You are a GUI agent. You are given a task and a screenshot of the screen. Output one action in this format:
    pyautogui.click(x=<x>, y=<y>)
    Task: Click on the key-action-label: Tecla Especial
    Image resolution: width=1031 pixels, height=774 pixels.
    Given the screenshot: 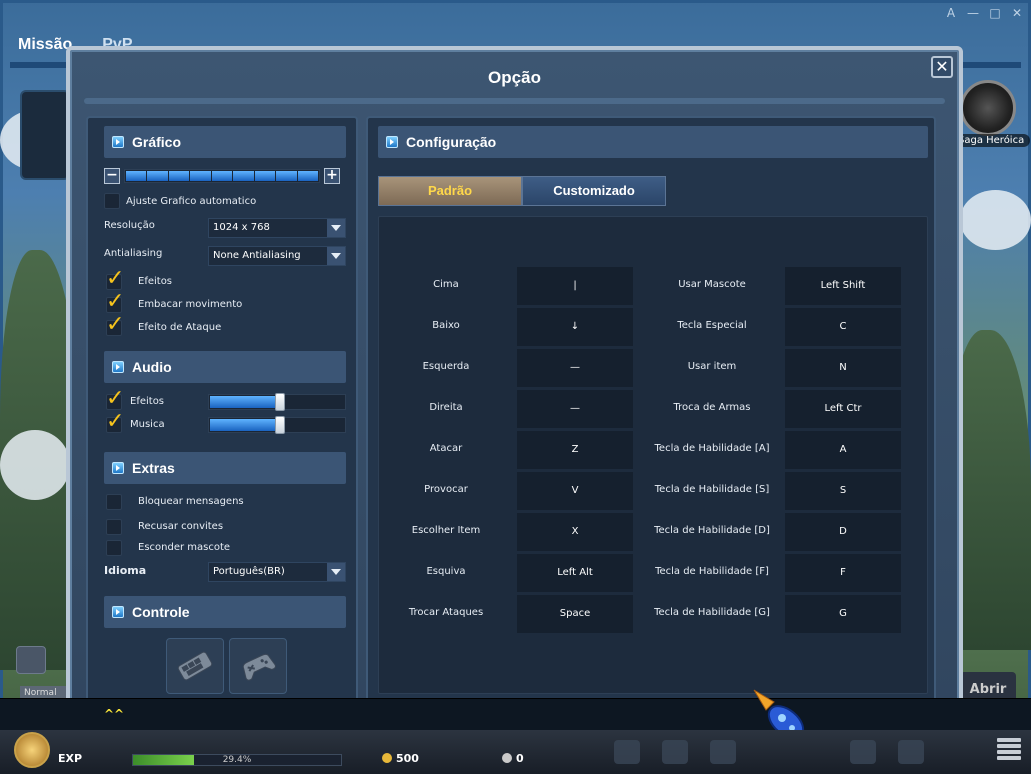 What is the action you would take?
    pyautogui.click(x=712, y=325)
    